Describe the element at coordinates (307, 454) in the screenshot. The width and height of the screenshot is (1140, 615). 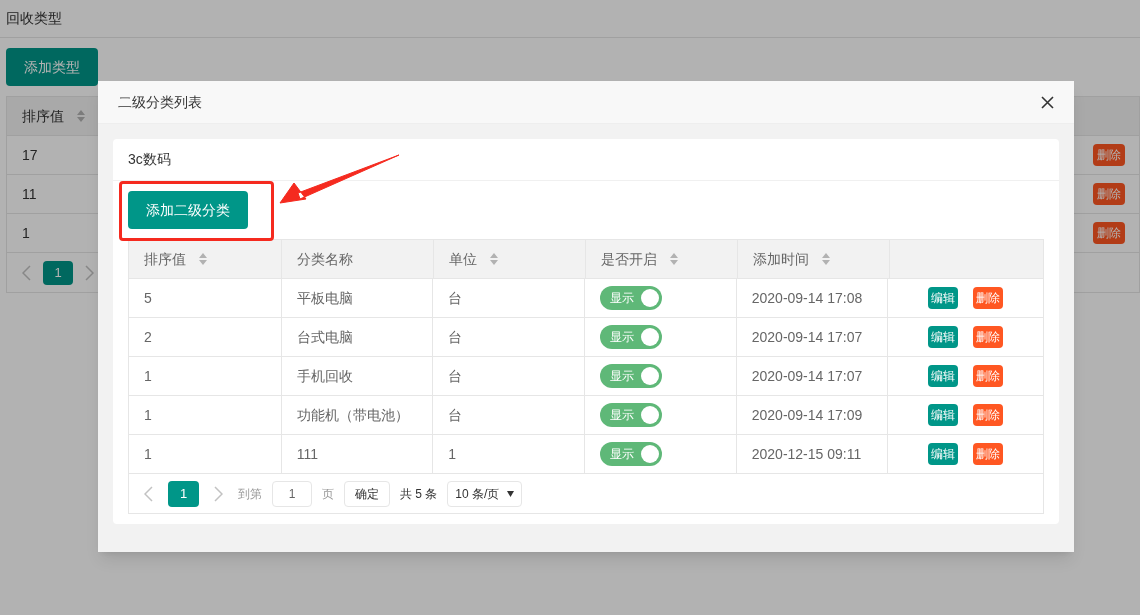
I see `table-cell-text: 111` at that location.